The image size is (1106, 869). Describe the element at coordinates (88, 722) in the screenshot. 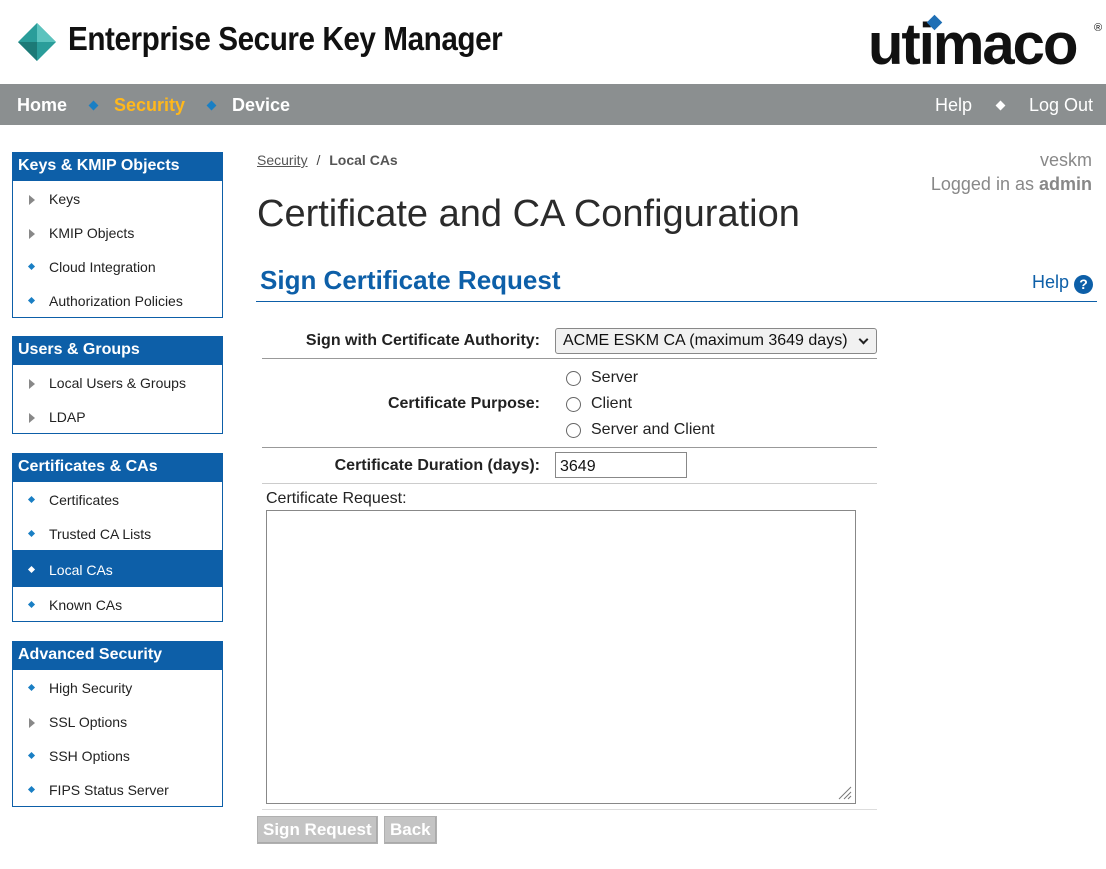

I see `sidebar-item-label: SSL Options` at that location.